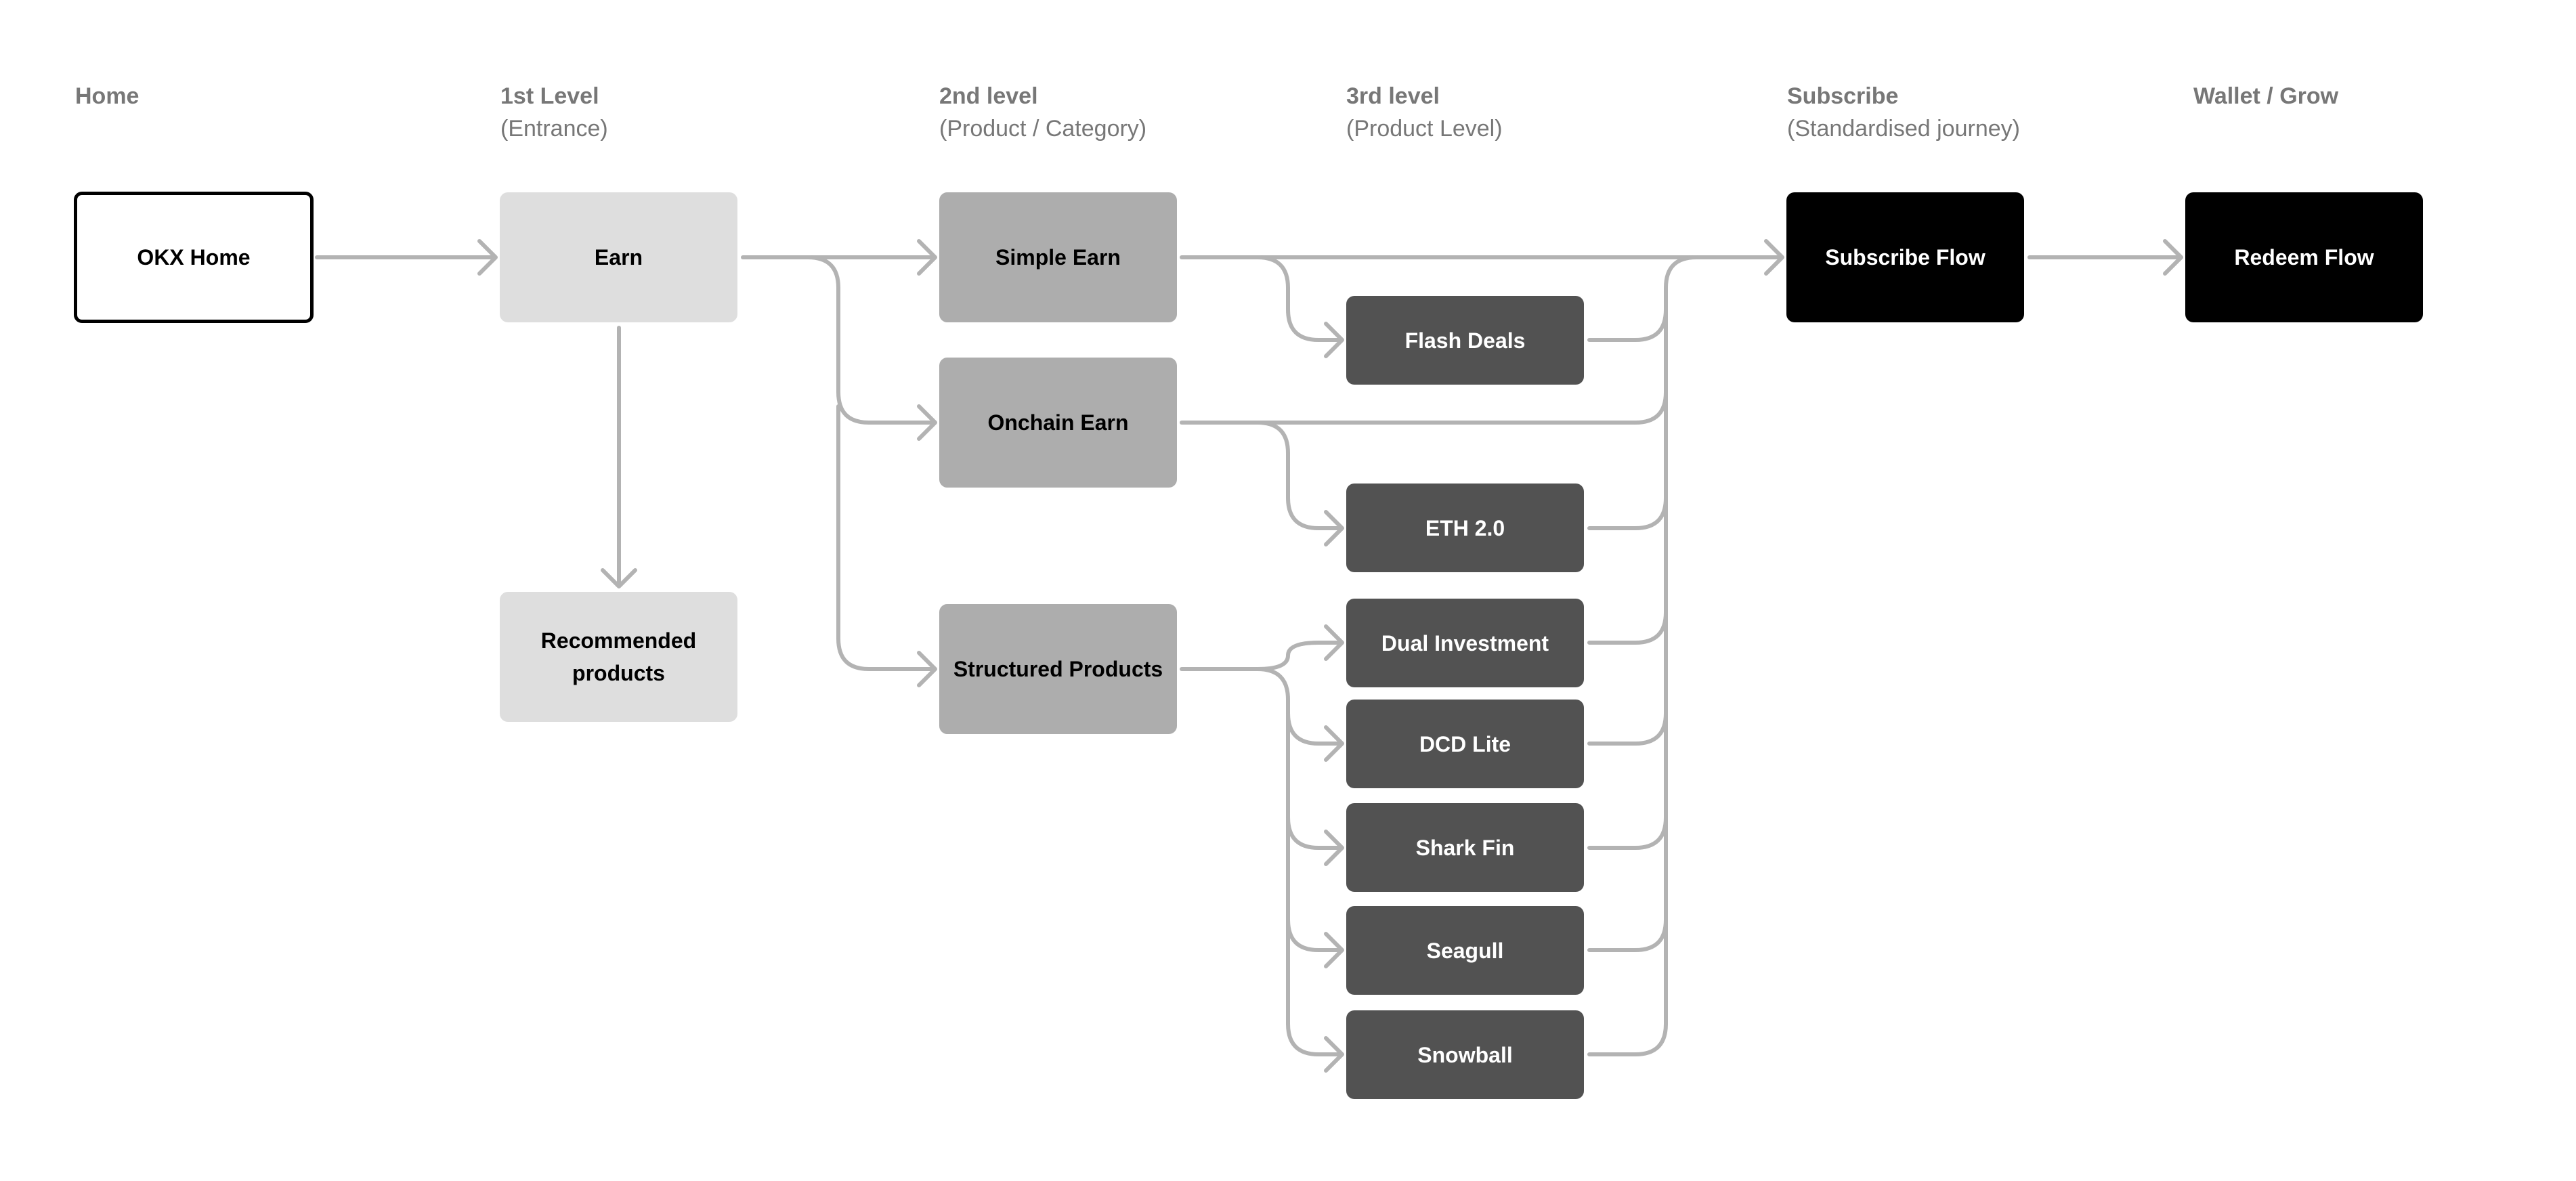 This screenshot has height=1181, width=2576. I want to click on edge-simple-earn-flash-deals, so click(1299, 298).